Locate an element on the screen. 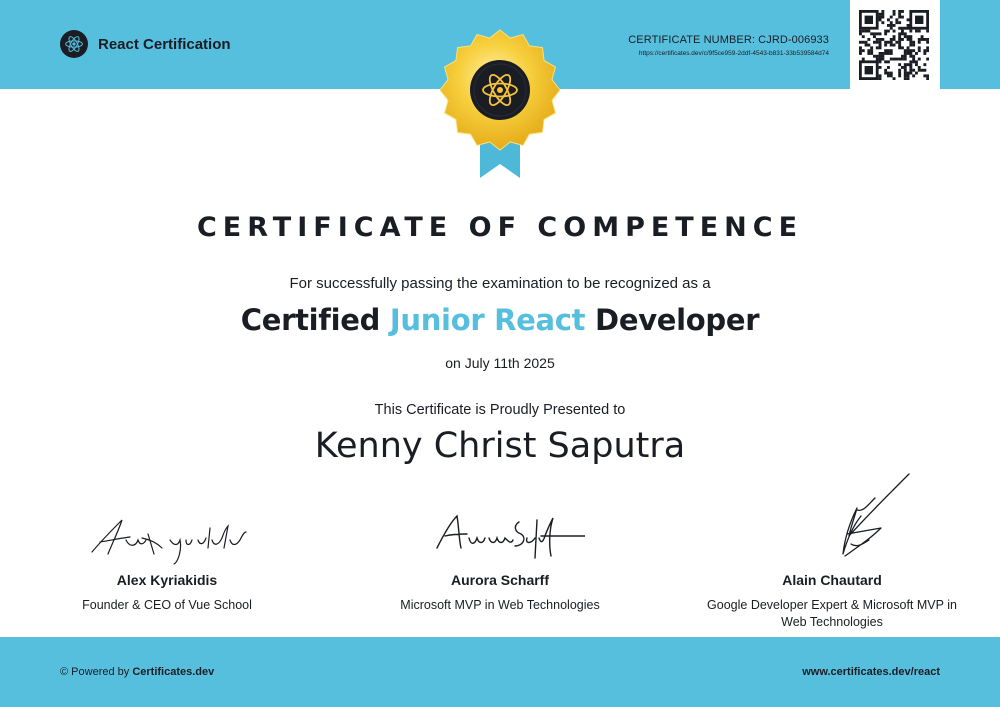 The image size is (1000, 707). react-atom-icon is located at coordinates (74, 44).